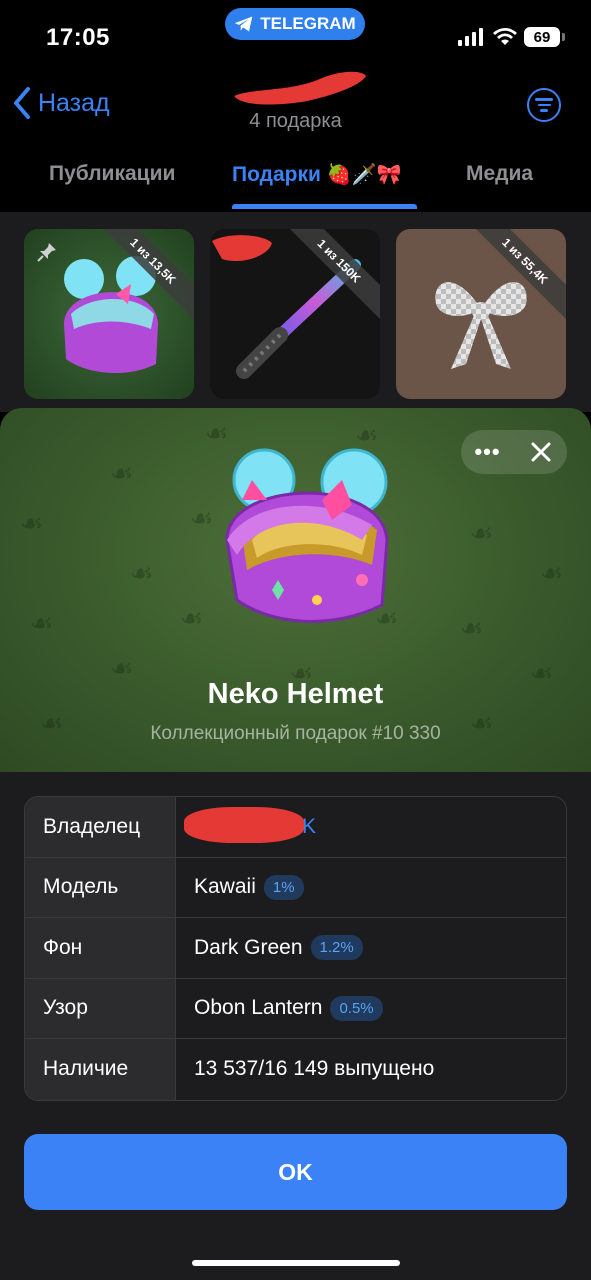 This screenshot has width=591, height=1280. I want to click on telegram-icon, so click(244, 24).